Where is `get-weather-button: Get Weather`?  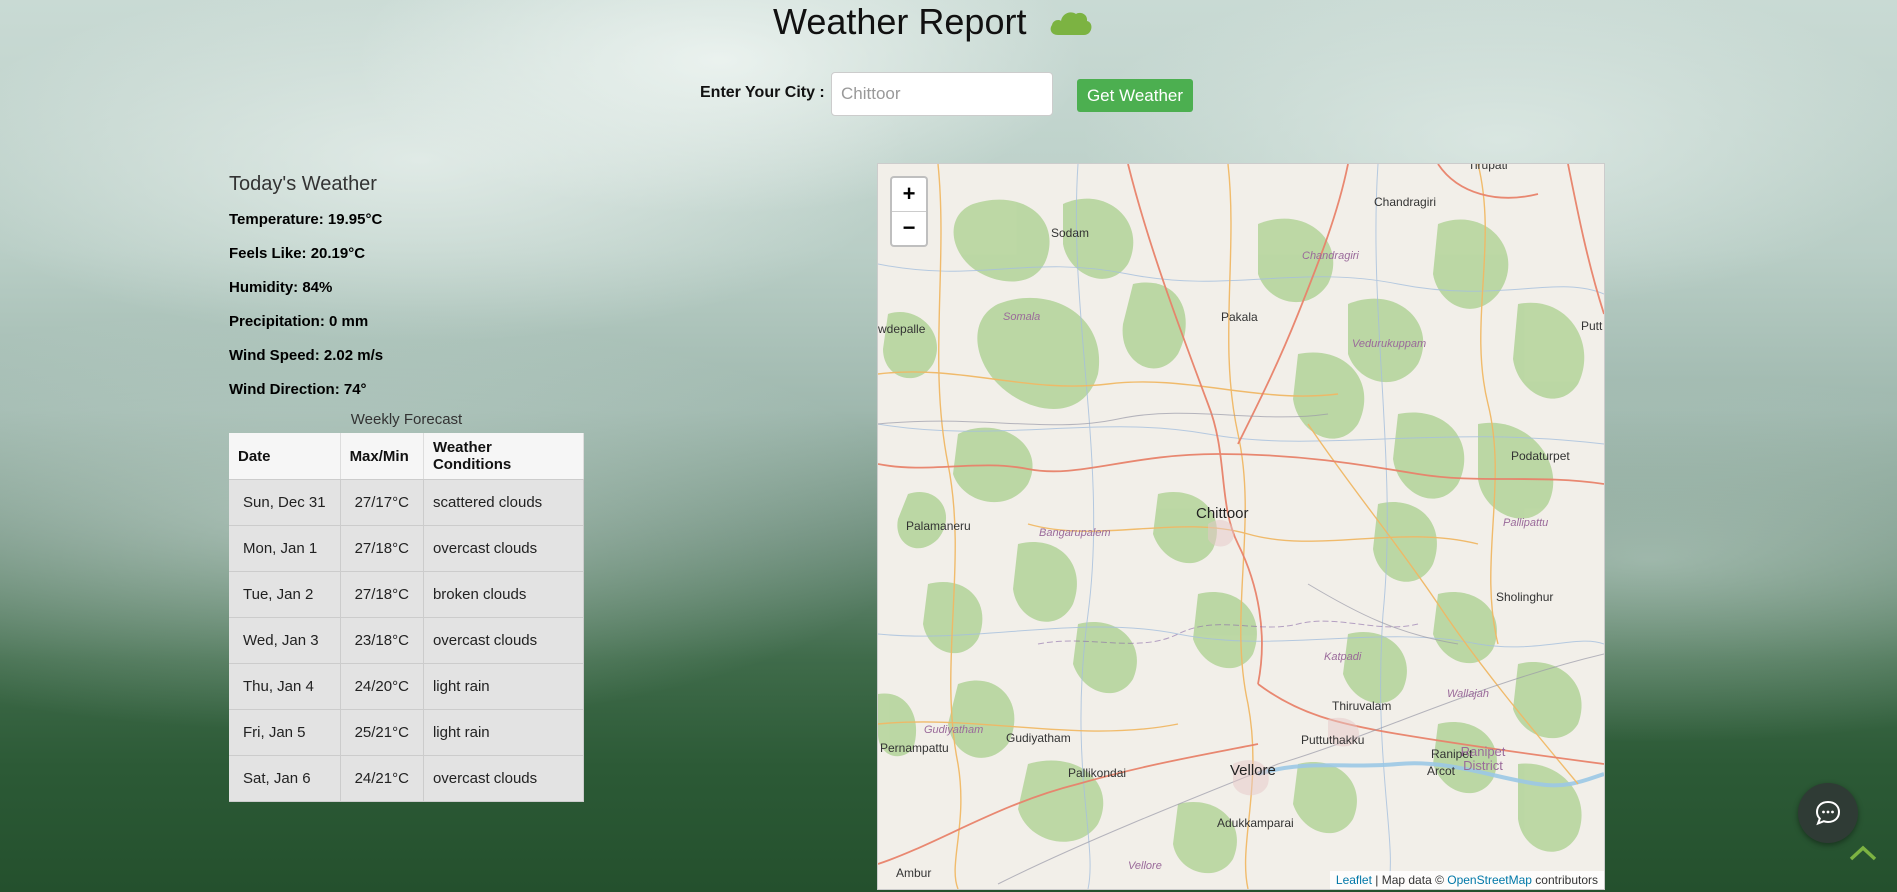
get-weather-button: Get Weather is located at coordinates (1135, 95).